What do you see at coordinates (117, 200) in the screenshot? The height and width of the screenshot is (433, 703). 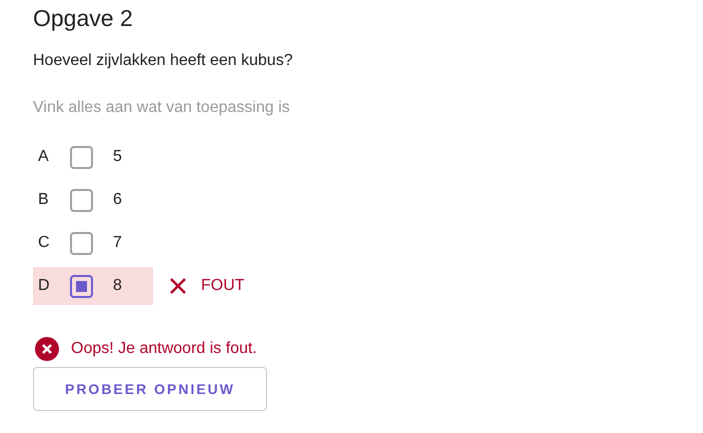 I see `option-label: 6` at bounding box center [117, 200].